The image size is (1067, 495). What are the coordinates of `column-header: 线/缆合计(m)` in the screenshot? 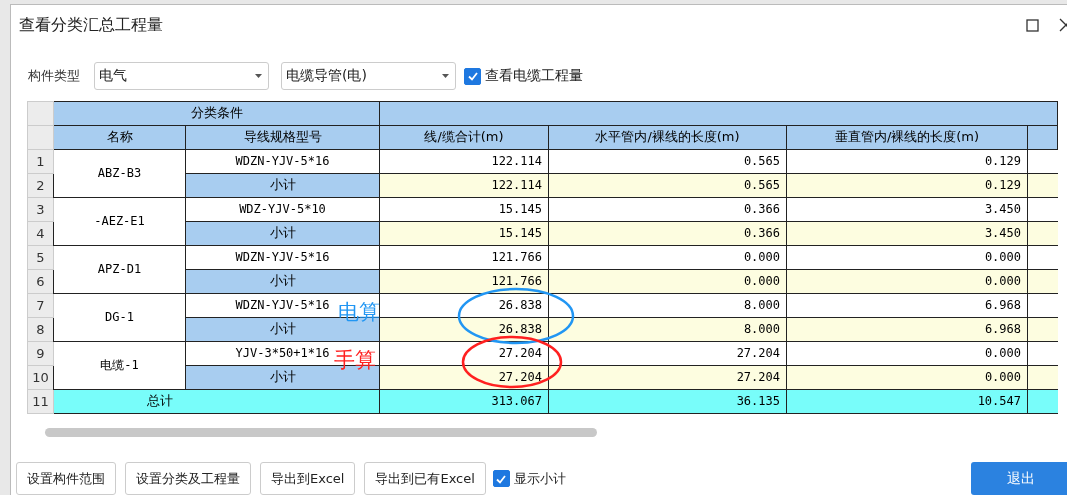 It's located at (464, 137).